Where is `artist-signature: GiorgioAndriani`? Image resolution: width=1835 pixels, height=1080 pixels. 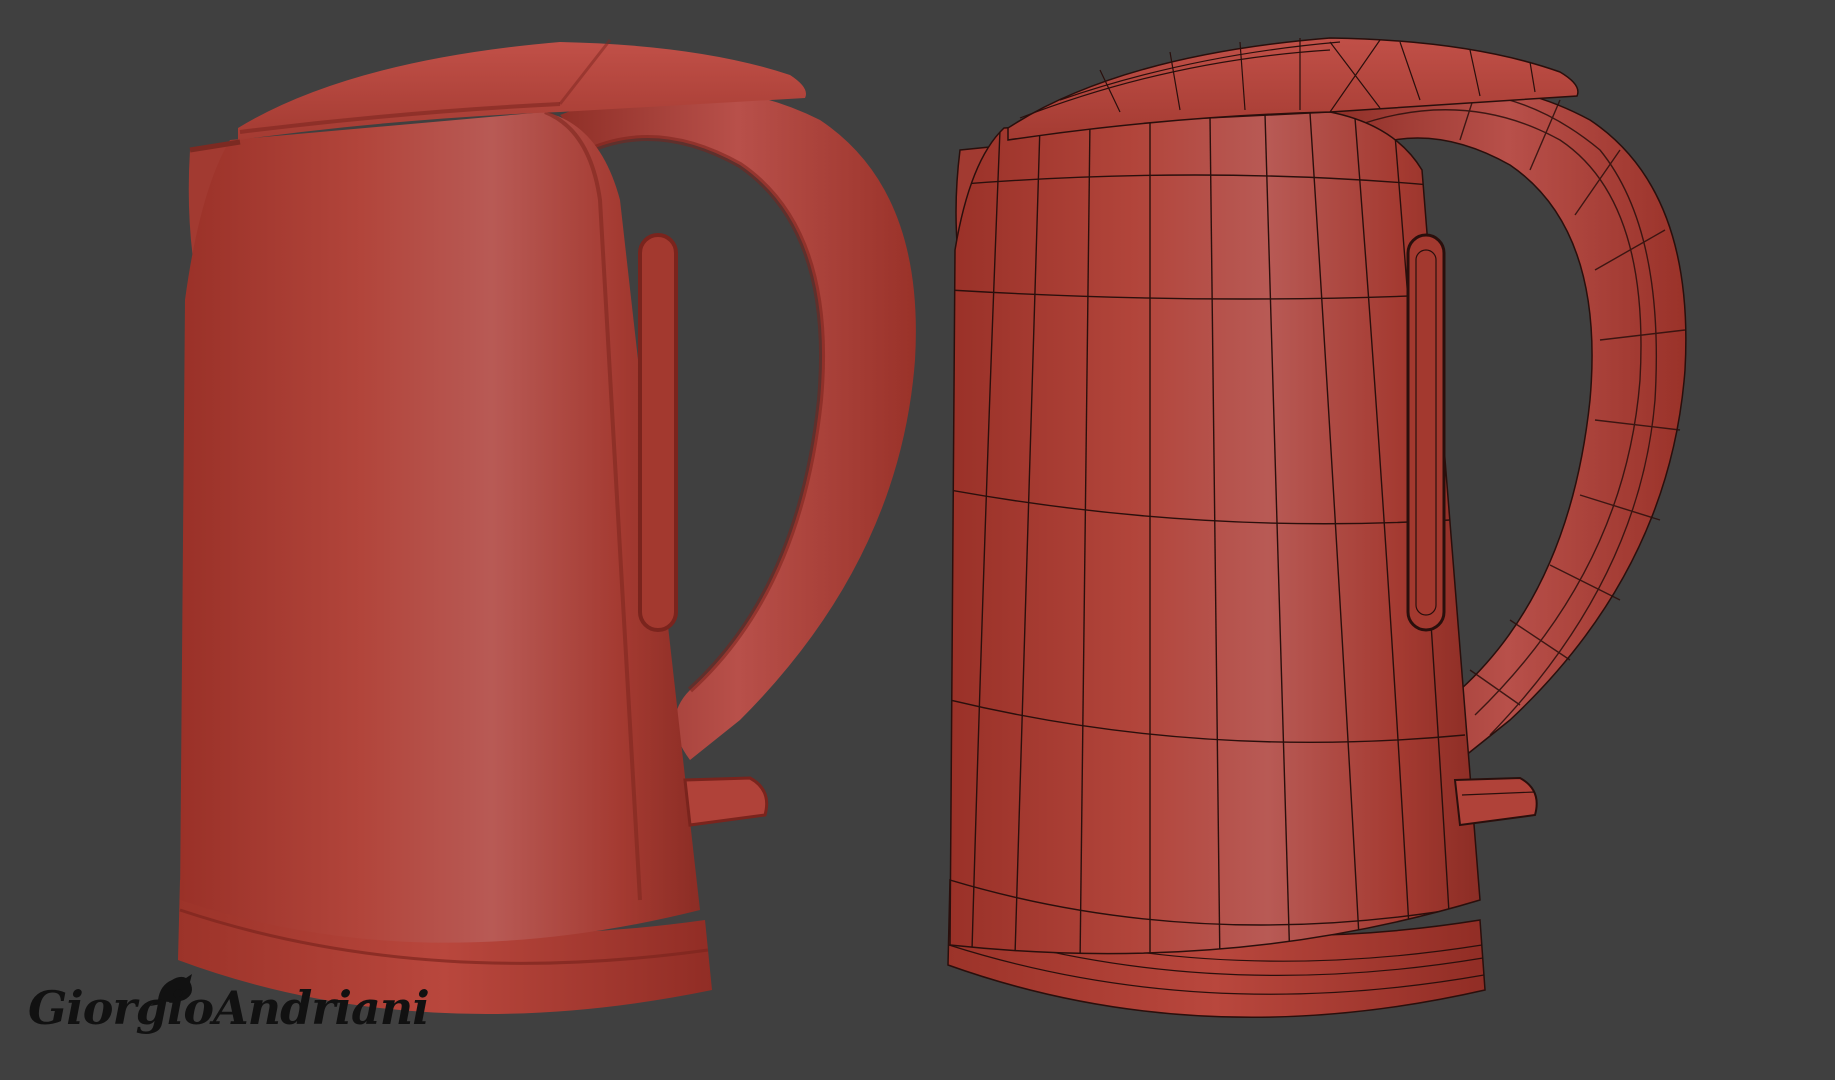
artist-signature: GiorgioAndriani is located at coordinates (229, 1008).